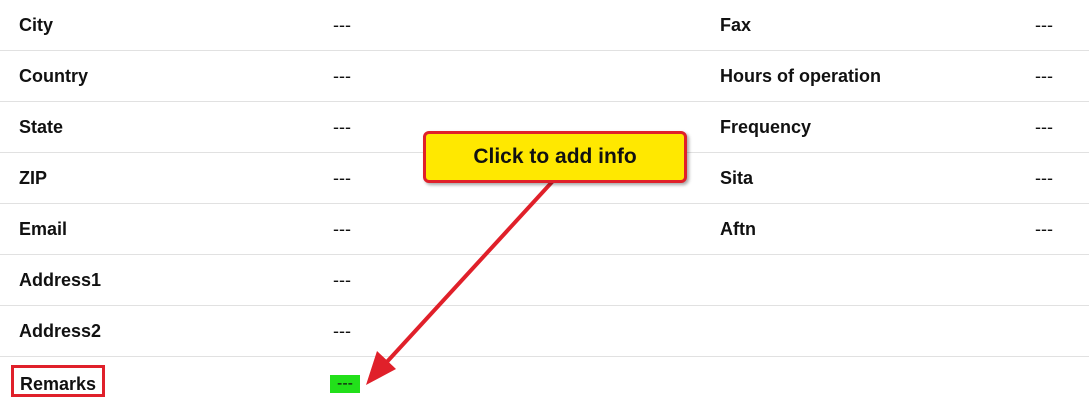 The width and height of the screenshot is (1089, 408). I want to click on aftn-value: ---, so click(1044, 229).